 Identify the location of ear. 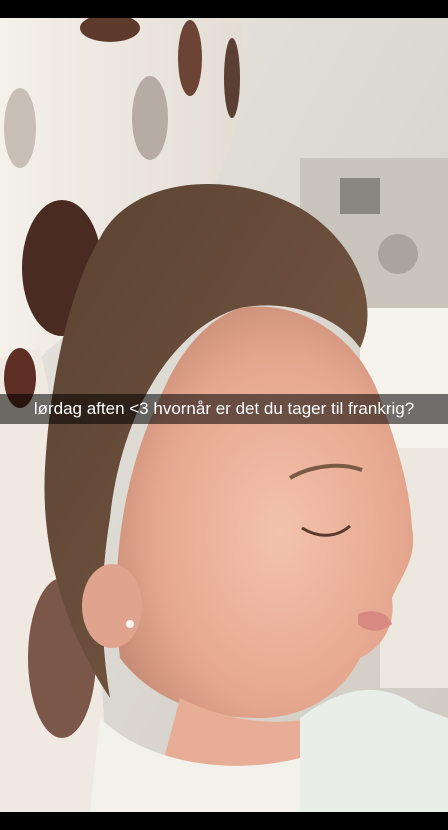
(112, 606).